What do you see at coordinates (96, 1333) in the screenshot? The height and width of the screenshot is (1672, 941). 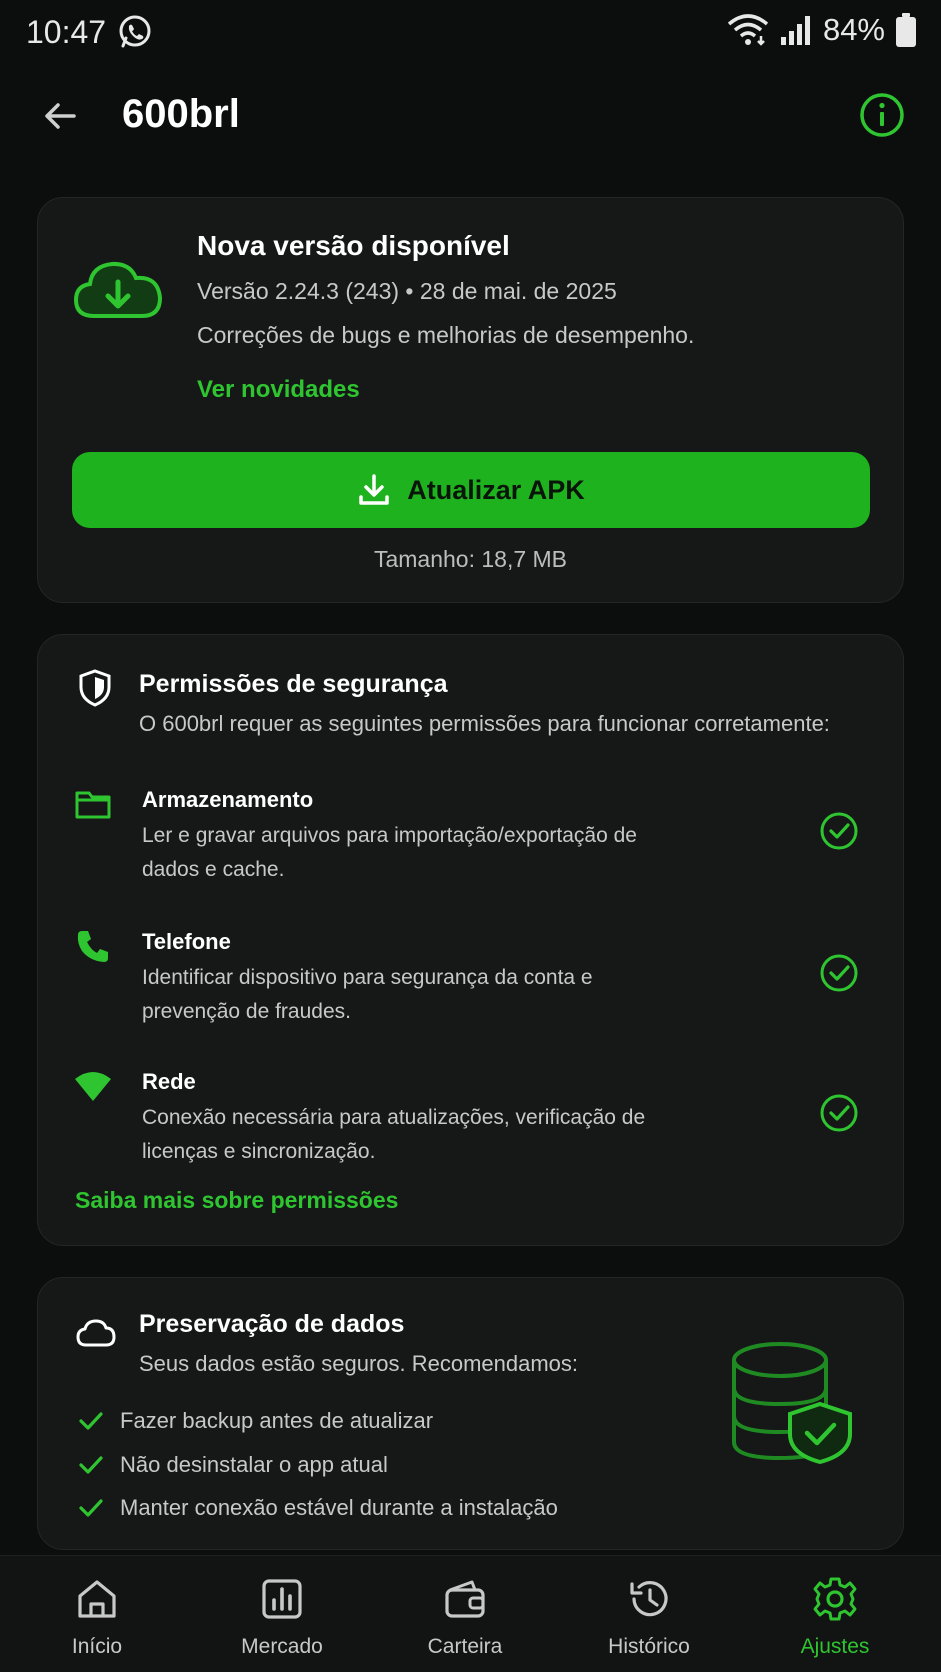 I see `cloud-icon` at bounding box center [96, 1333].